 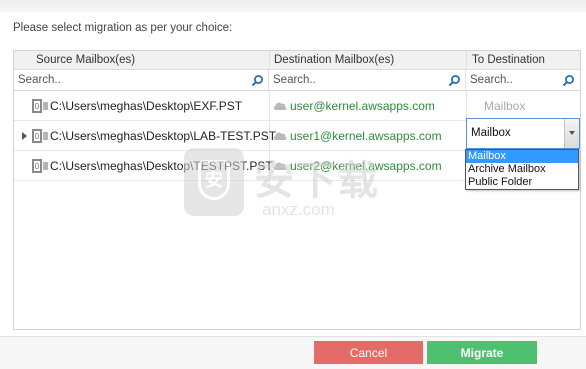 What do you see at coordinates (366, 136) in the screenshot?
I see `destination-email: user1@kernel.awsapps.com` at bounding box center [366, 136].